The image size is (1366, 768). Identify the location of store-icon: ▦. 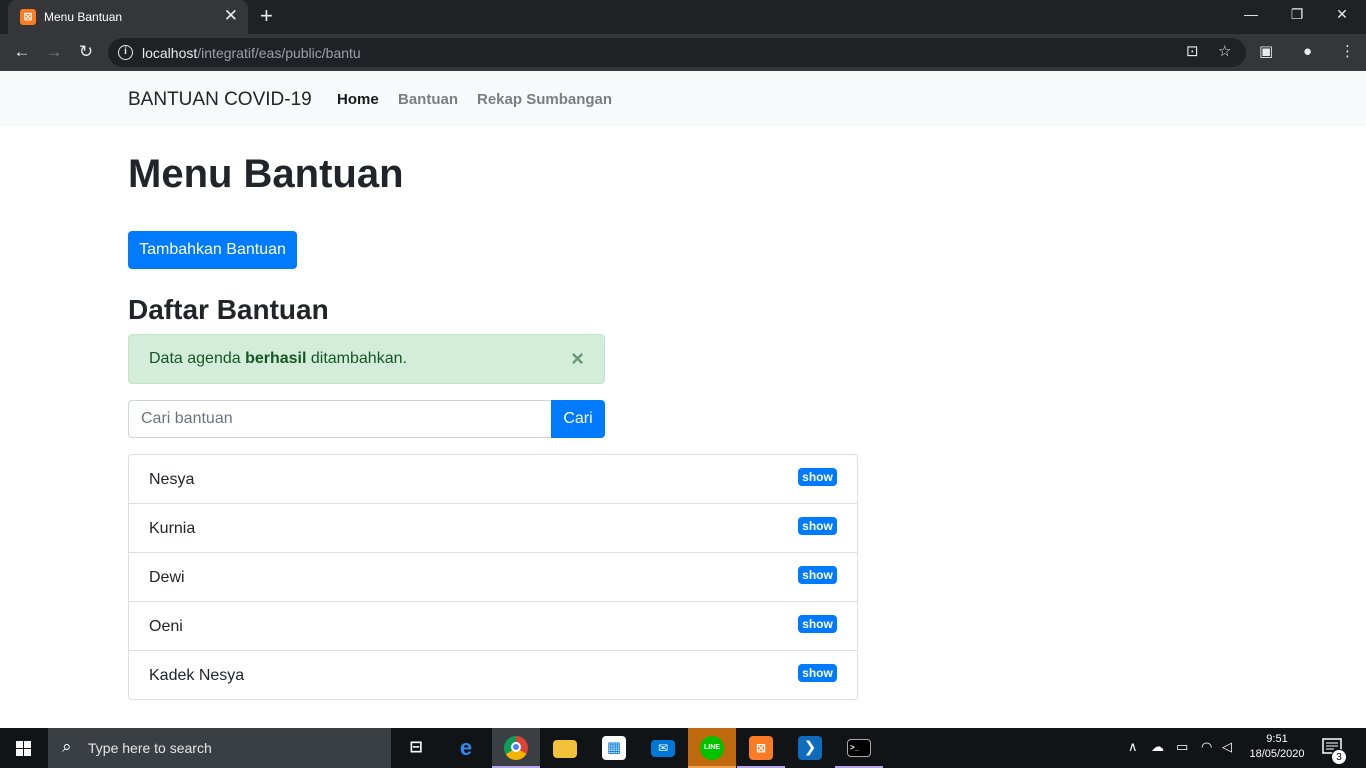
(614, 748).